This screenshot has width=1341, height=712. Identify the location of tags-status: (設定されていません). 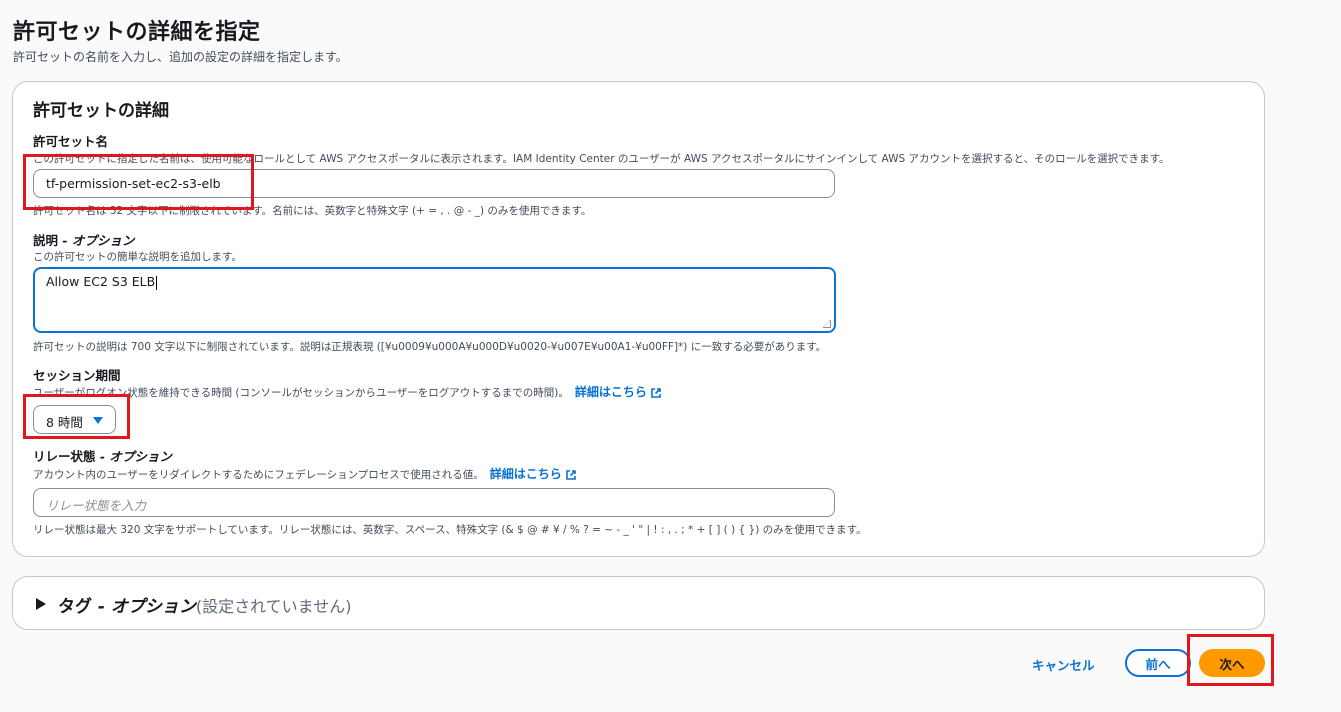
(273, 606).